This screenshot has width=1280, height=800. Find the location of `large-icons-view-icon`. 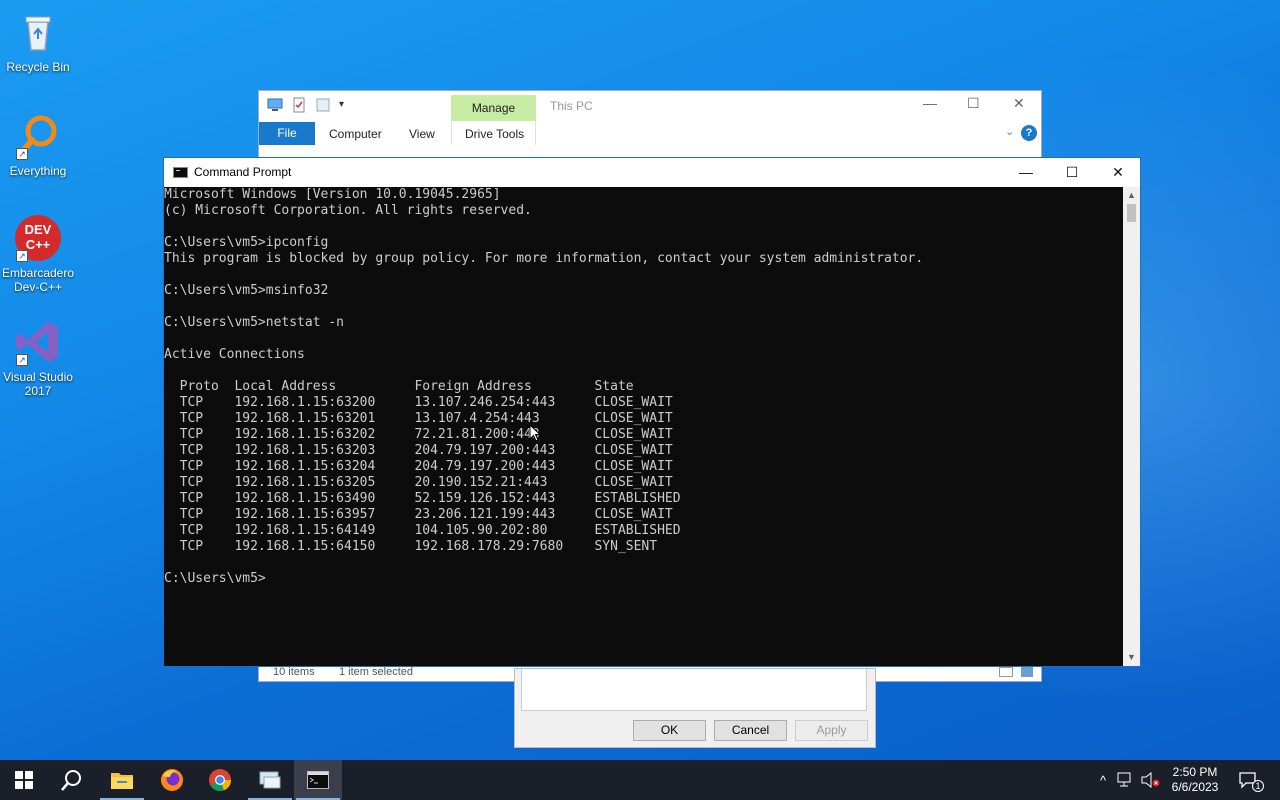

large-icons-view-icon is located at coordinates (1027, 672).